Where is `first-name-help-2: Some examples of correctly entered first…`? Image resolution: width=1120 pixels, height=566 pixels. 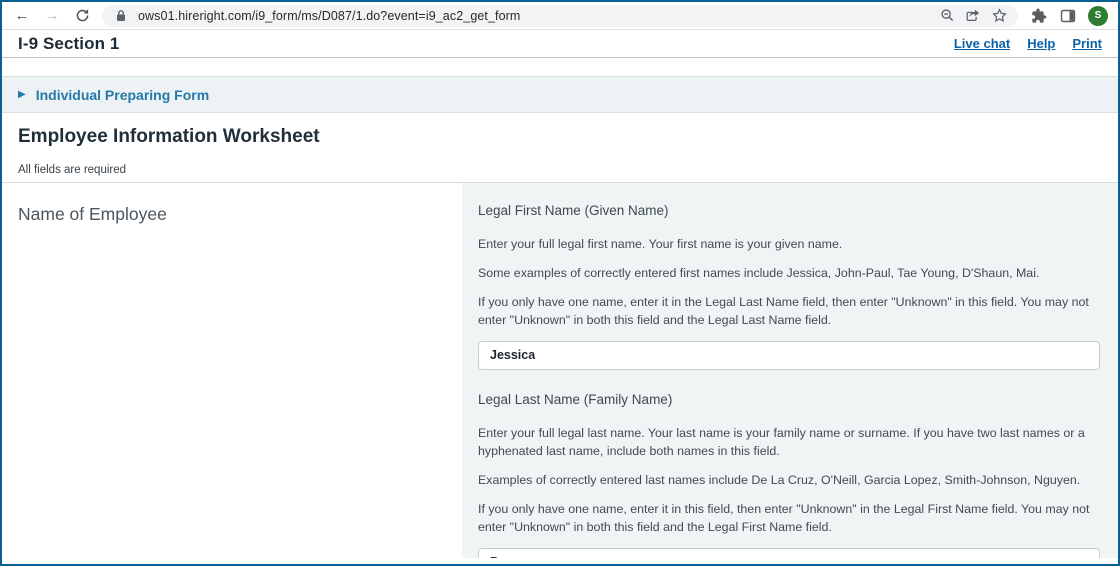
first-name-help-2: Some examples of correctly entered first… is located at coordinates (759, 272).